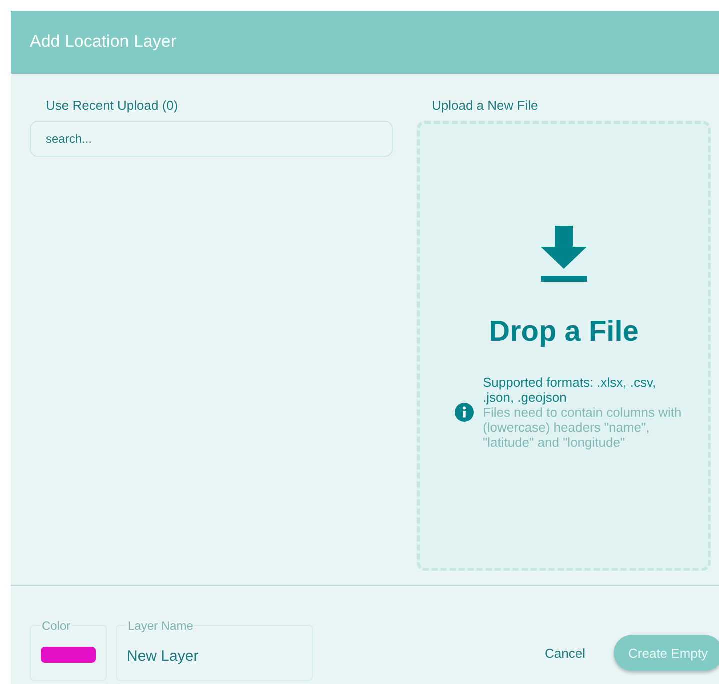 The height and width of the screenshot is (684, 719). I want to click on cancel-button: Cancel, so click(565, 653).